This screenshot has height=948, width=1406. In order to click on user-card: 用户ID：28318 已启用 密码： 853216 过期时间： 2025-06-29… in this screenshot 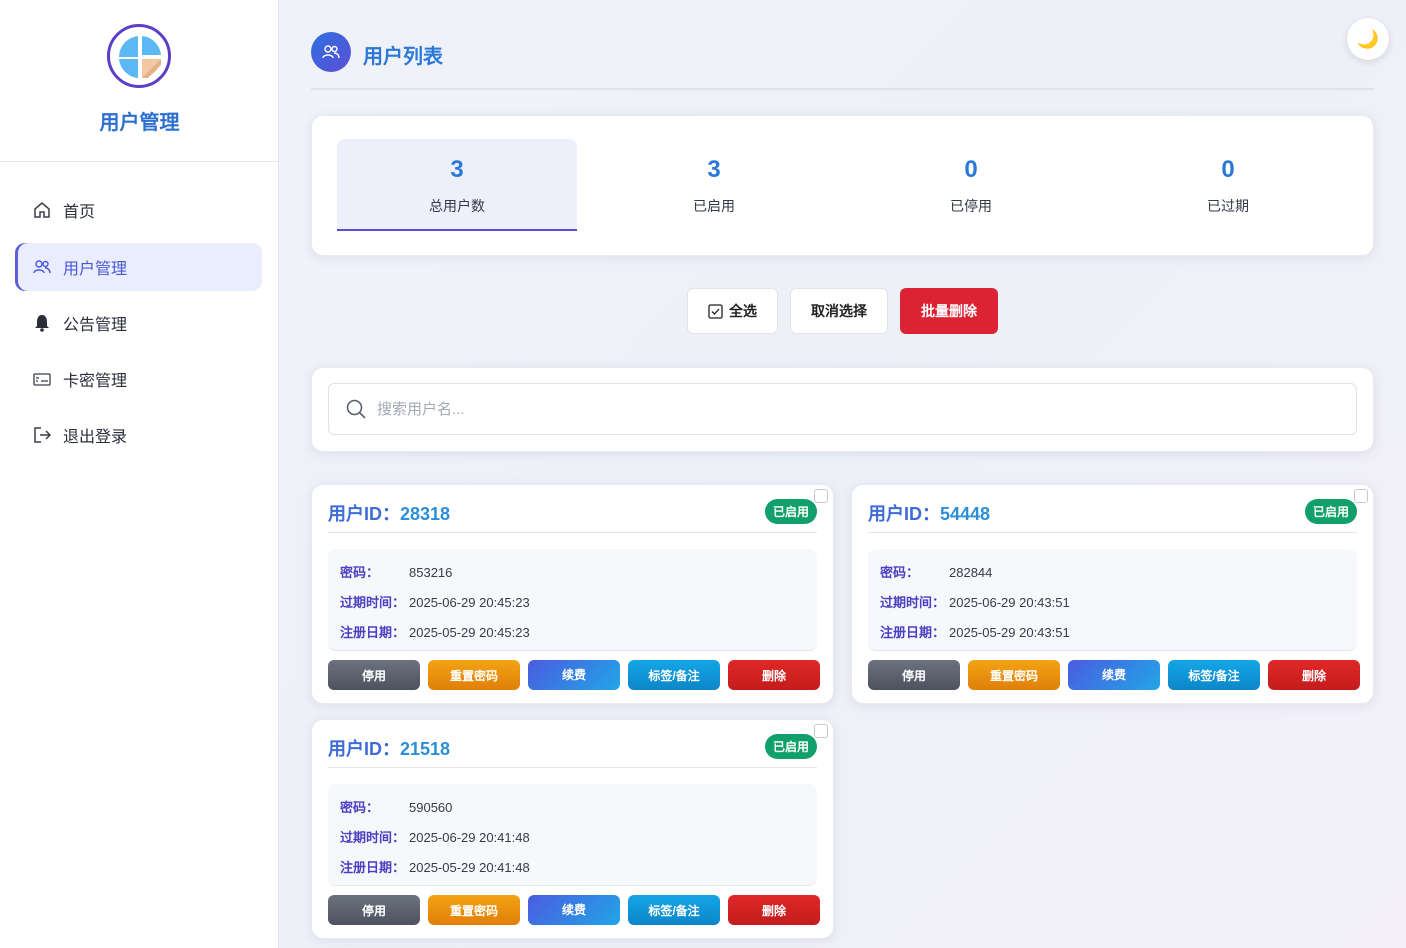, I will do `click(572, 594)`.